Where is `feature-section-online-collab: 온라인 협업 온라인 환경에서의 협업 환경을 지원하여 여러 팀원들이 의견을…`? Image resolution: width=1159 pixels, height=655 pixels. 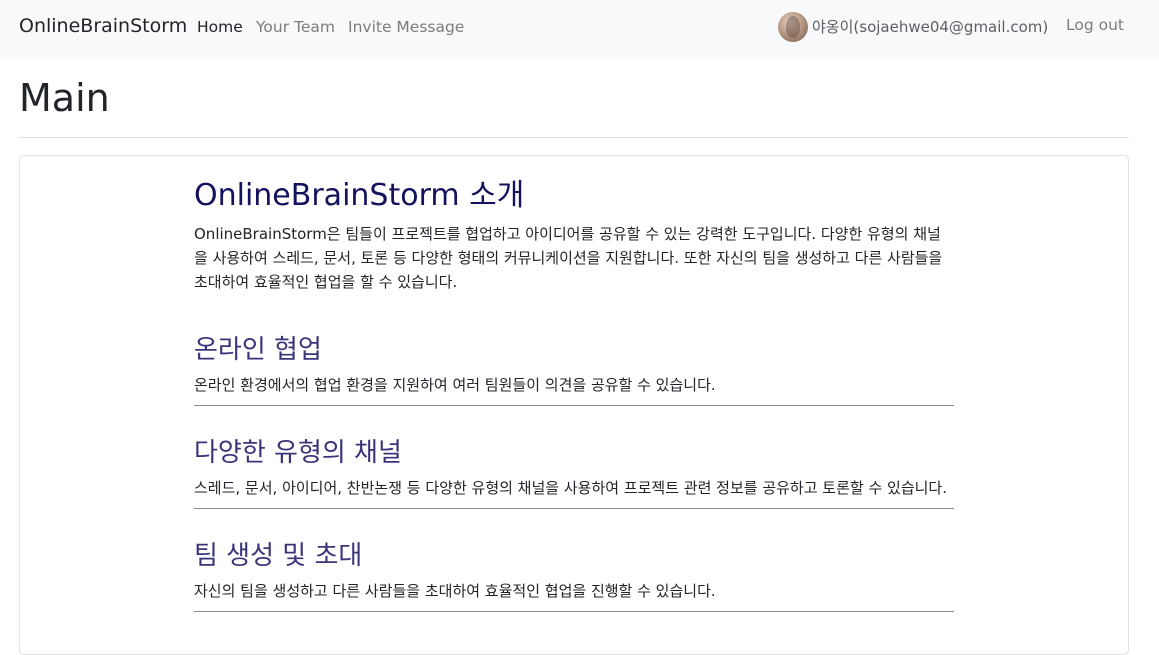 feature-section-online-collab: 온라인 협업 온라인 환경에서의 협업 환경을 지원하여 여러 팀원들이 의견을… is located at coordinates (574, 369).